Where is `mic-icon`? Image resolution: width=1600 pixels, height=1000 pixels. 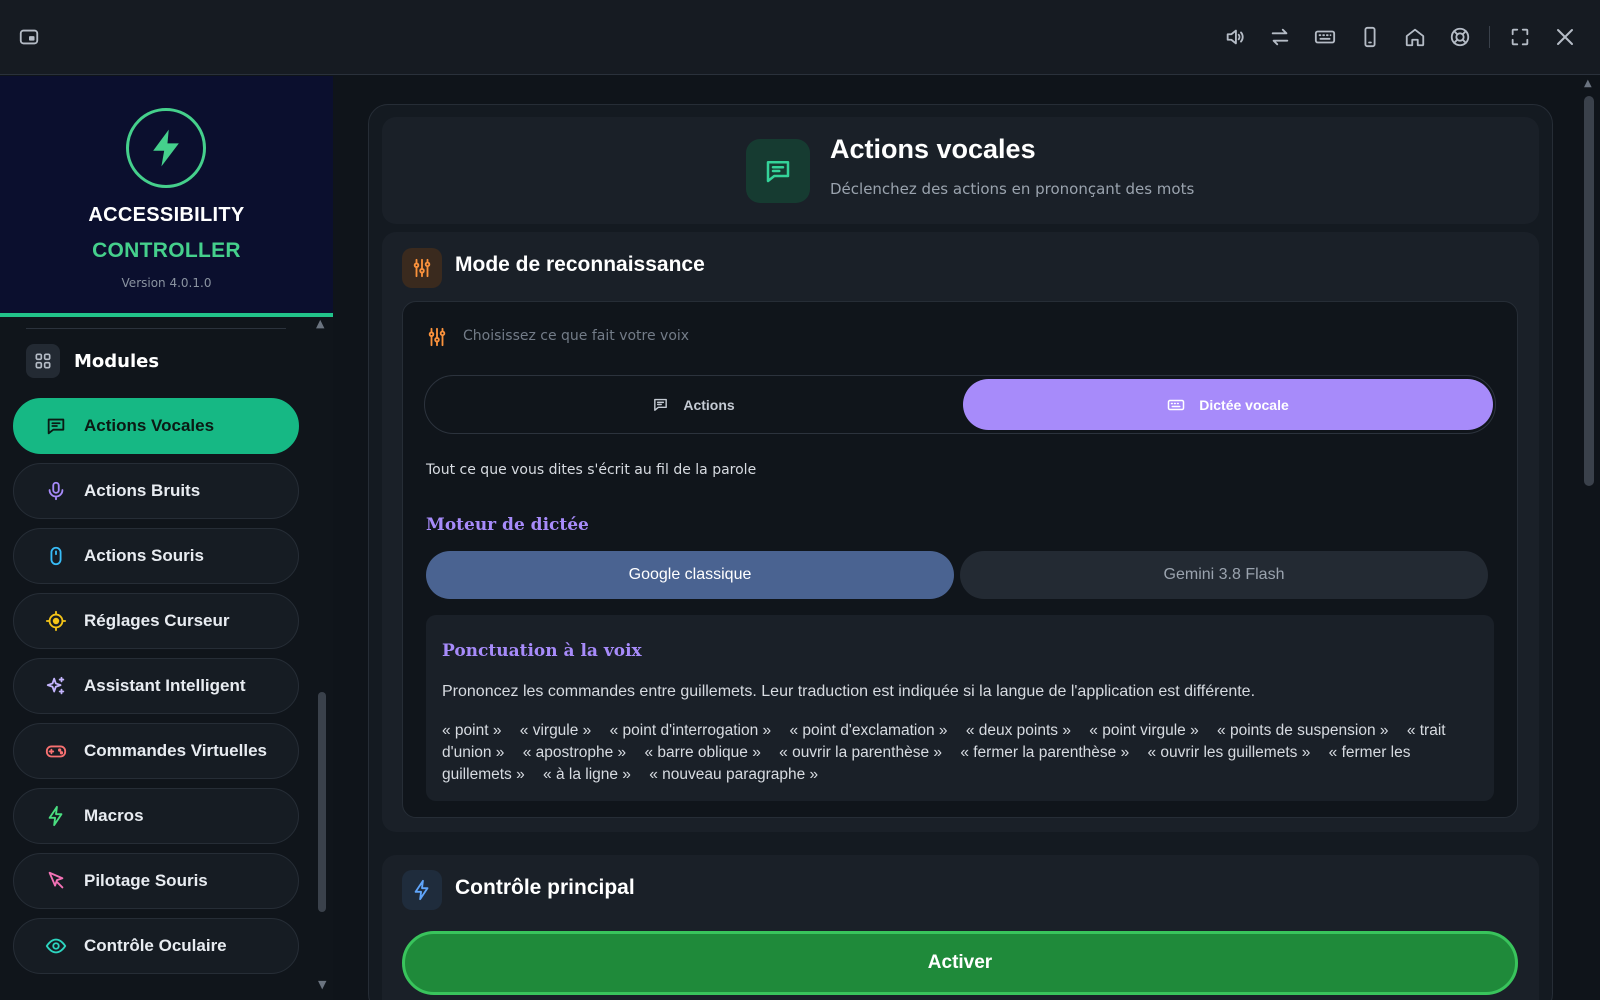
mic-icon is located at coordinates (56, 491).